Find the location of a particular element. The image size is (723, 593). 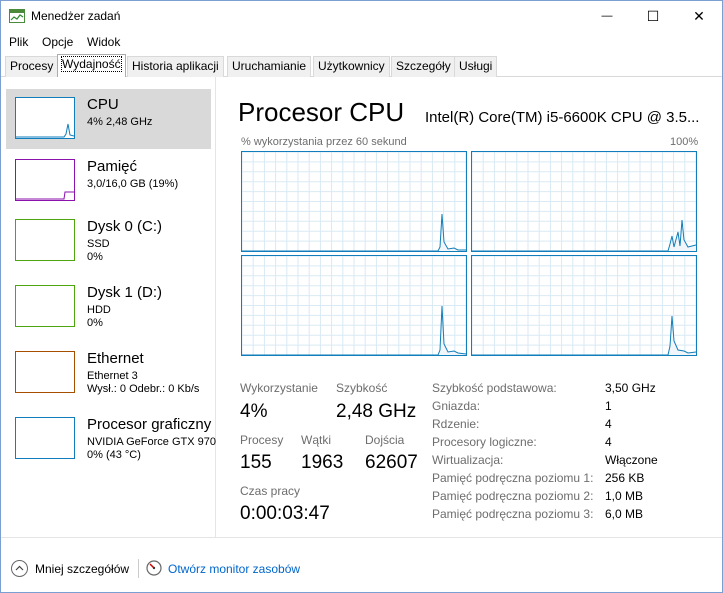

minimize-button: — is located at coordinates (607, 16).